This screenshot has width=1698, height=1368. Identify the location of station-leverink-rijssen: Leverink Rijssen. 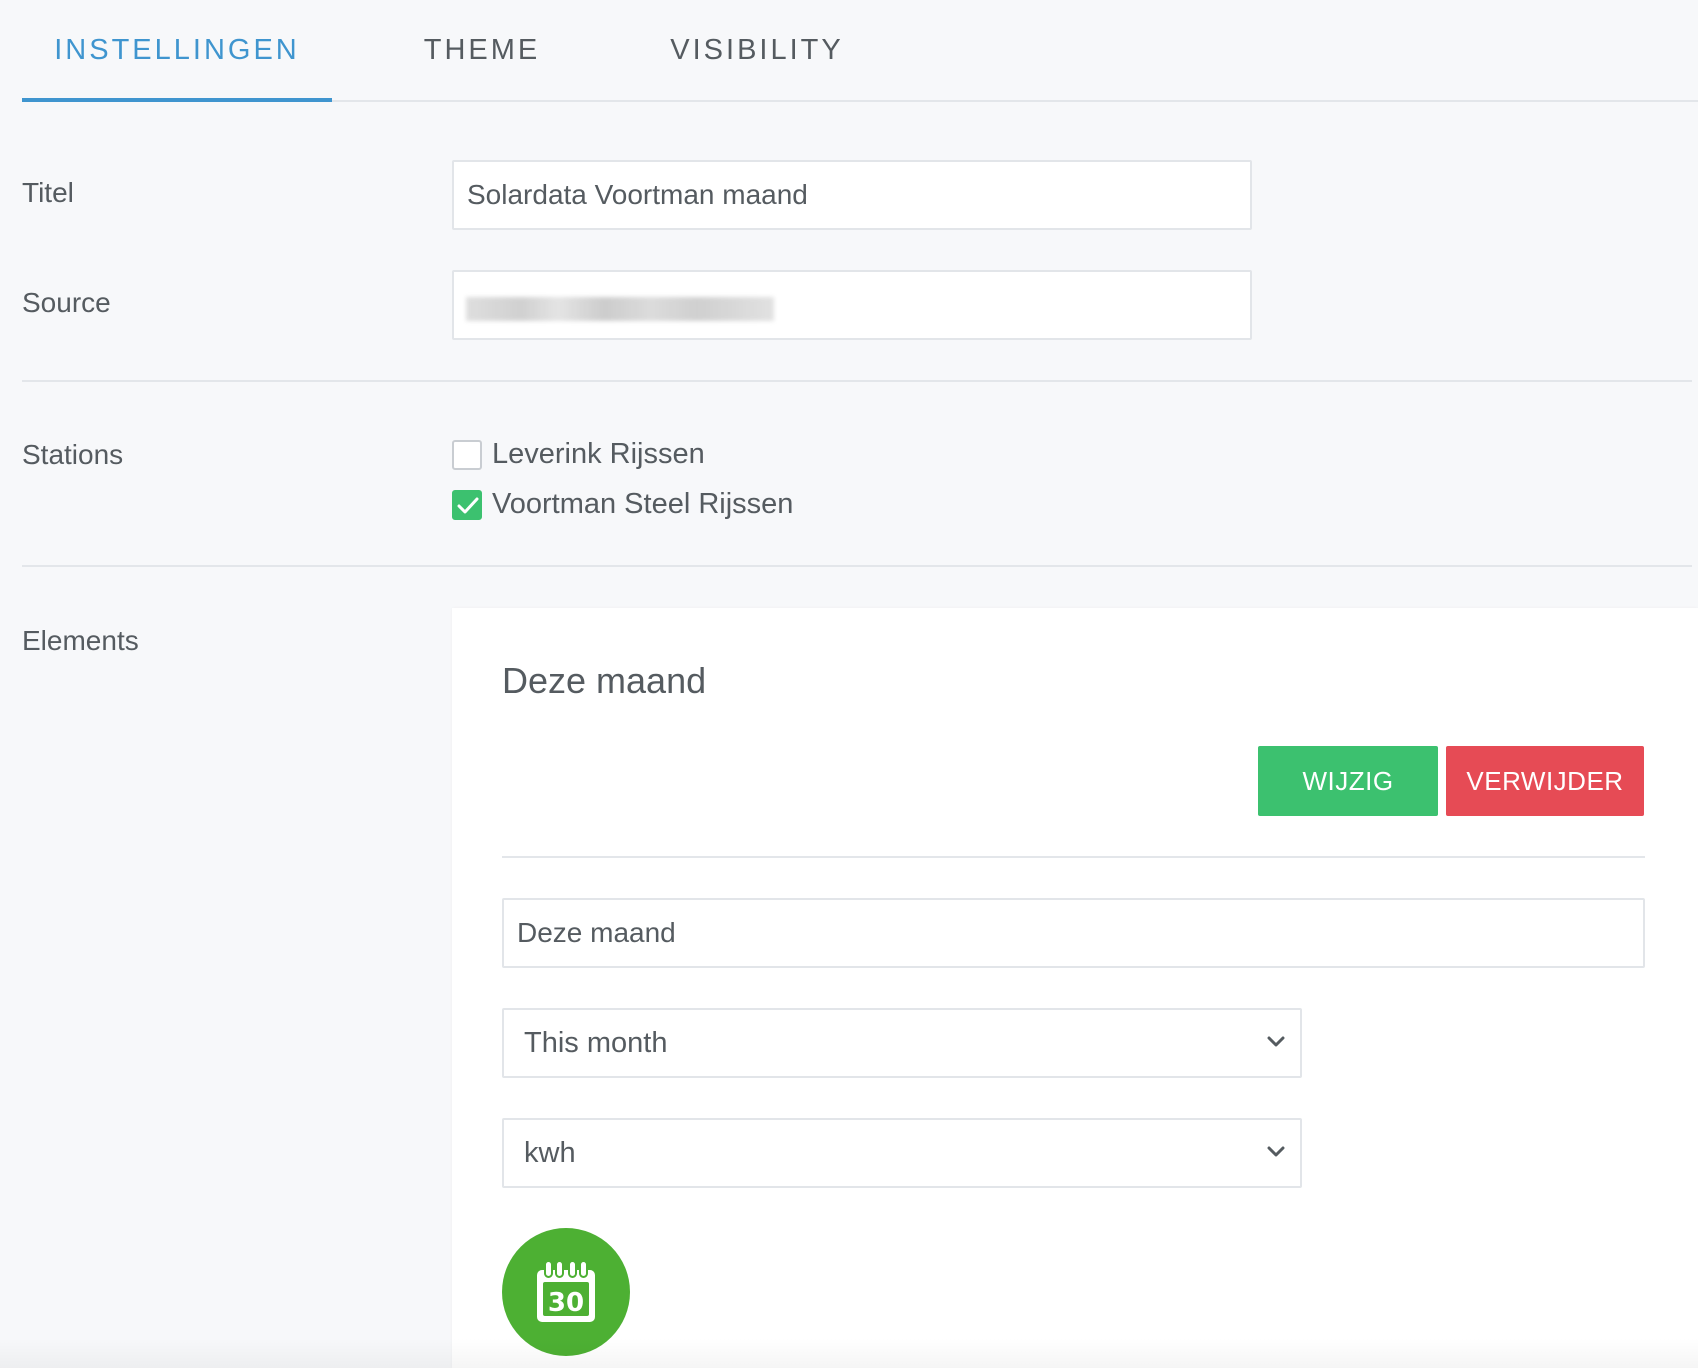
(578, 454).